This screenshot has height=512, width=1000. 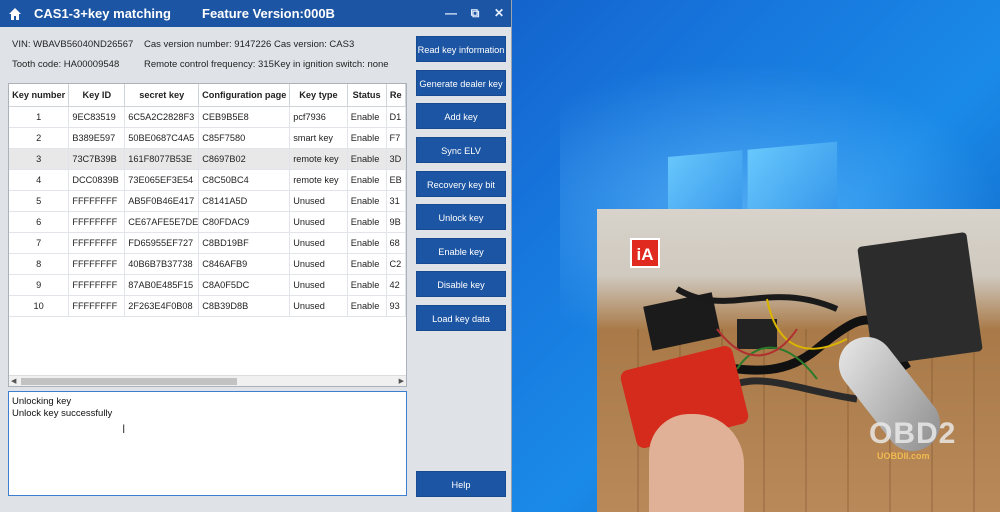 I want to click on unlock-key-button: Unlock key, so click(x=461, y=217).